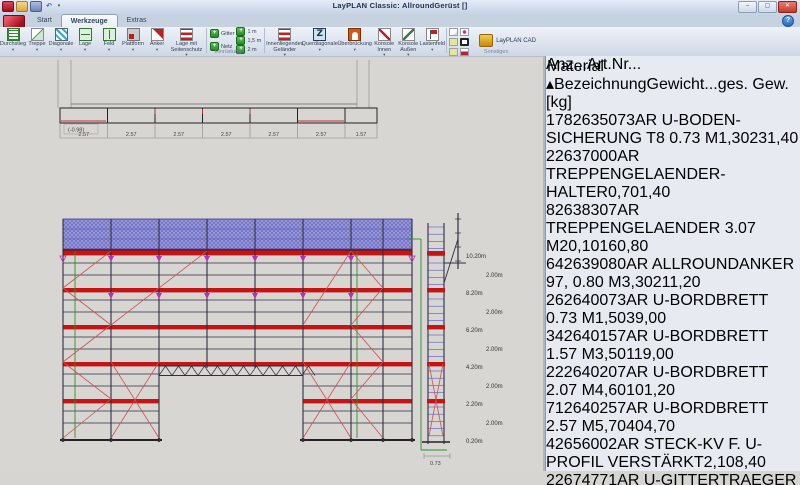 Image resolution: width=800 pixels, height=485 pixels. What do you see at coordinates (157, 34) in the screenshot?
I see `anker-icon` at bounding box center [157, 34].